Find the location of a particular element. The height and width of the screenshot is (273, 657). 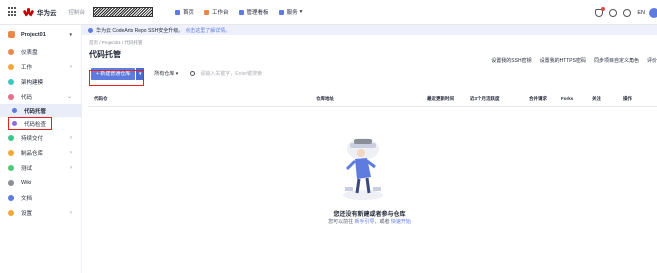

col-url: 仓库地址 is located at coordinates (325, 98).